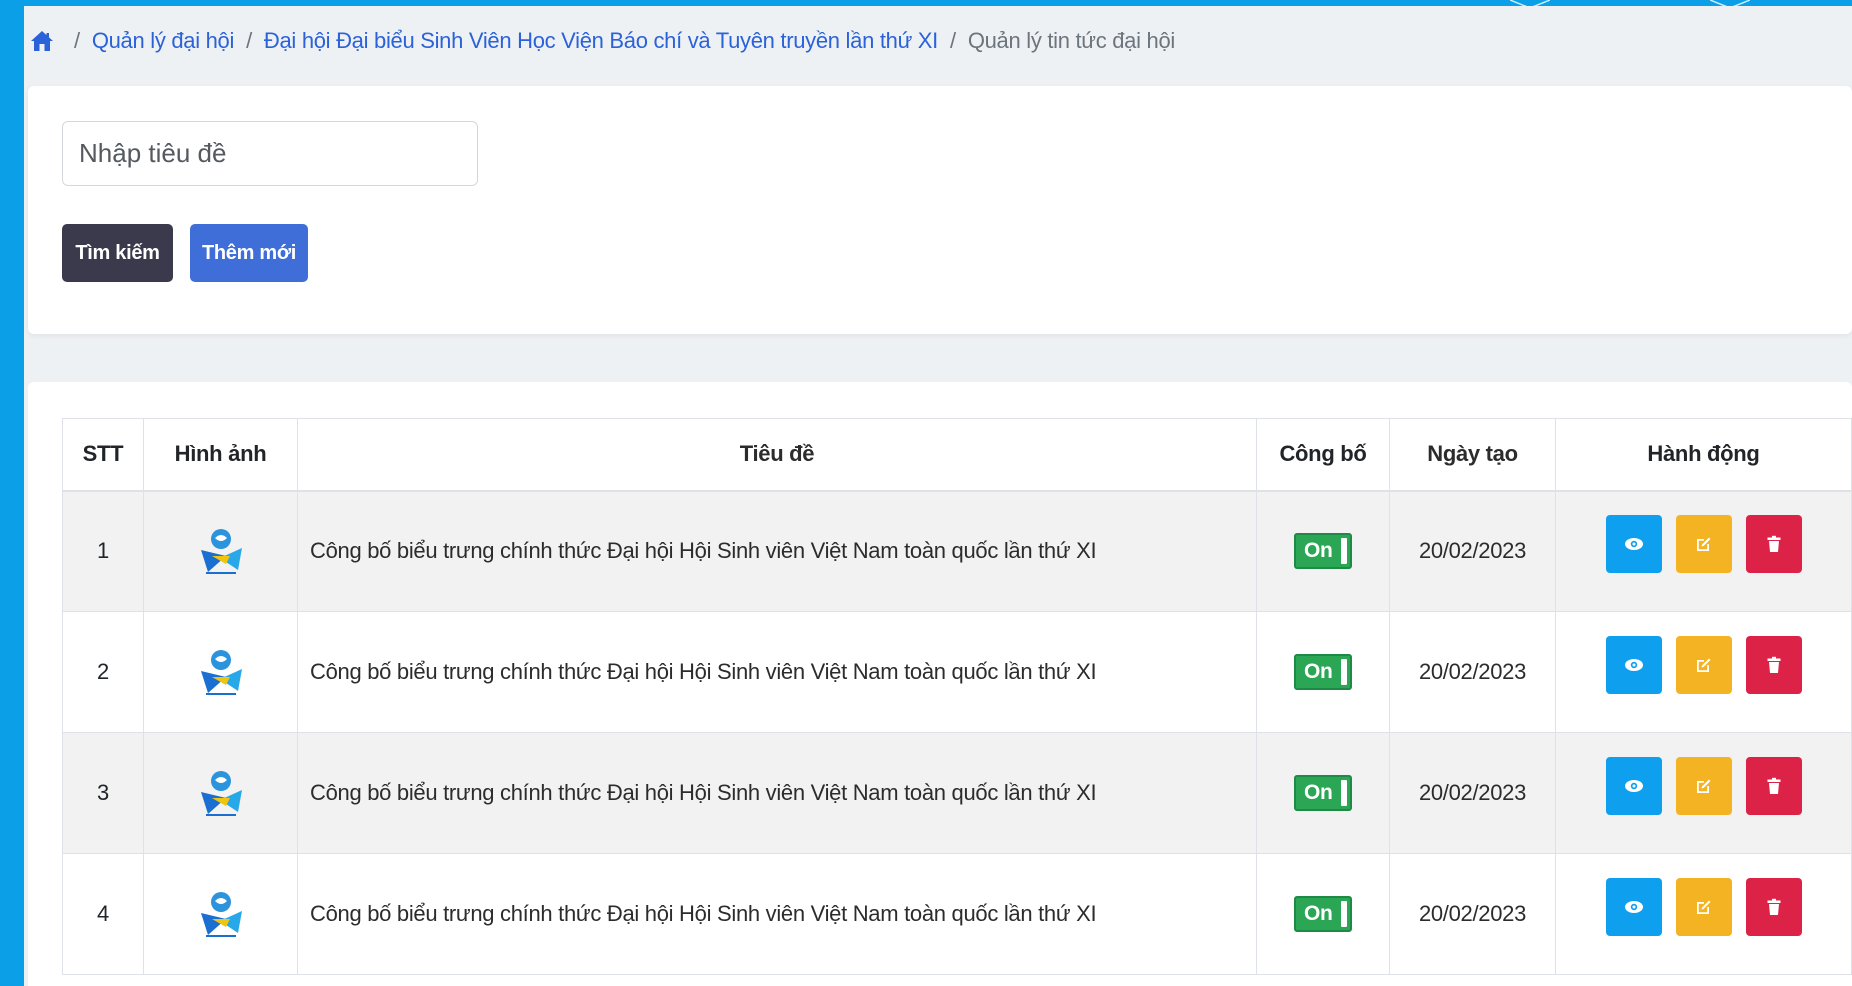 The width and height of the screenshot is (1852, 986). Describe the element at coordinates (103, 455) in the screenshot. I see `column-header-stt: STT` at that location.